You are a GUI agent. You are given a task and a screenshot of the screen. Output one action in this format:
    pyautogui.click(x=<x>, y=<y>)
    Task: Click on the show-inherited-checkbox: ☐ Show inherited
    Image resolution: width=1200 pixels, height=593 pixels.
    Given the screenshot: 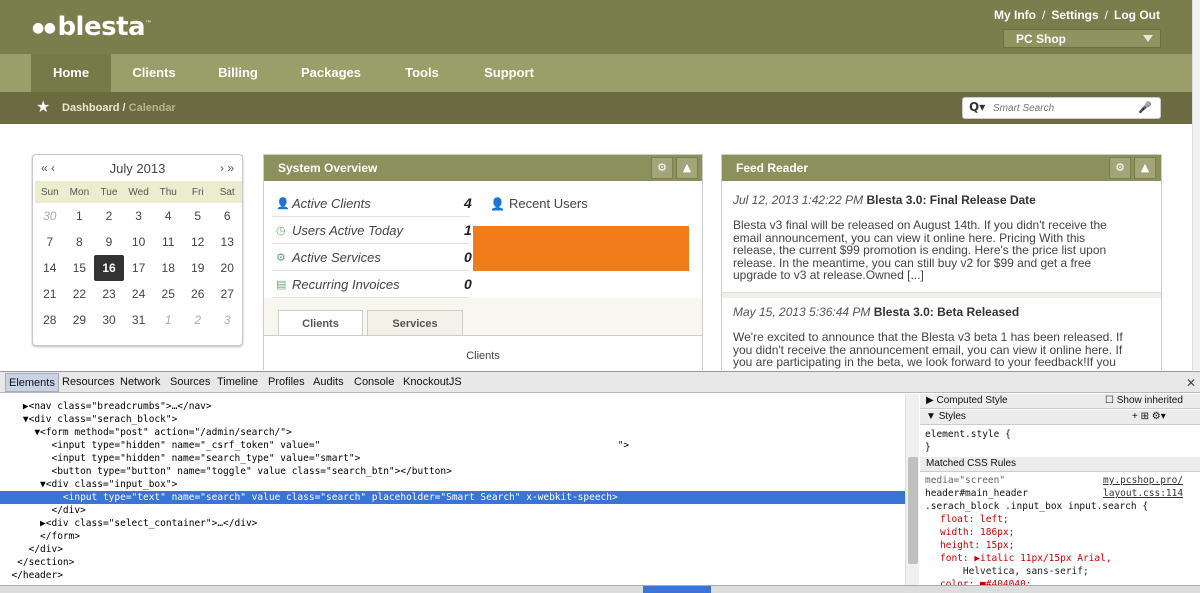 What is the action you would take?
    pyautogui.click(x=1144, y=400)
    